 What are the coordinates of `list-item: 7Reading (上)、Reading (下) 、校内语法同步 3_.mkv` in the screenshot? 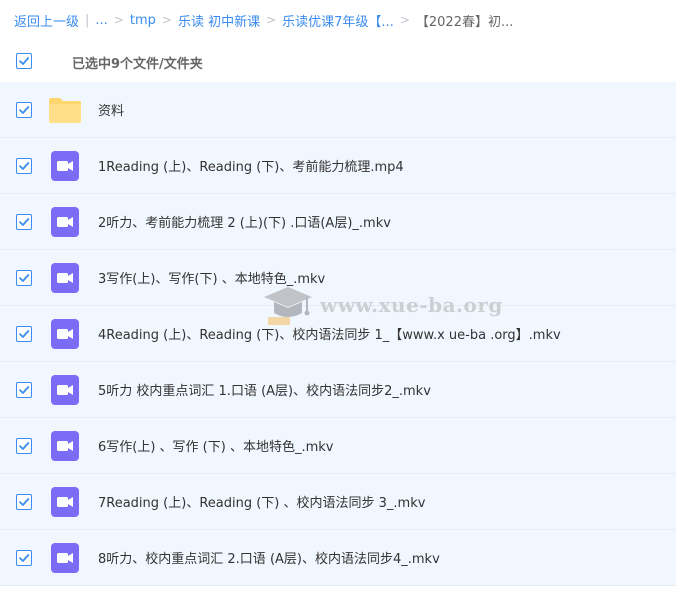 It's located at (338, 502).